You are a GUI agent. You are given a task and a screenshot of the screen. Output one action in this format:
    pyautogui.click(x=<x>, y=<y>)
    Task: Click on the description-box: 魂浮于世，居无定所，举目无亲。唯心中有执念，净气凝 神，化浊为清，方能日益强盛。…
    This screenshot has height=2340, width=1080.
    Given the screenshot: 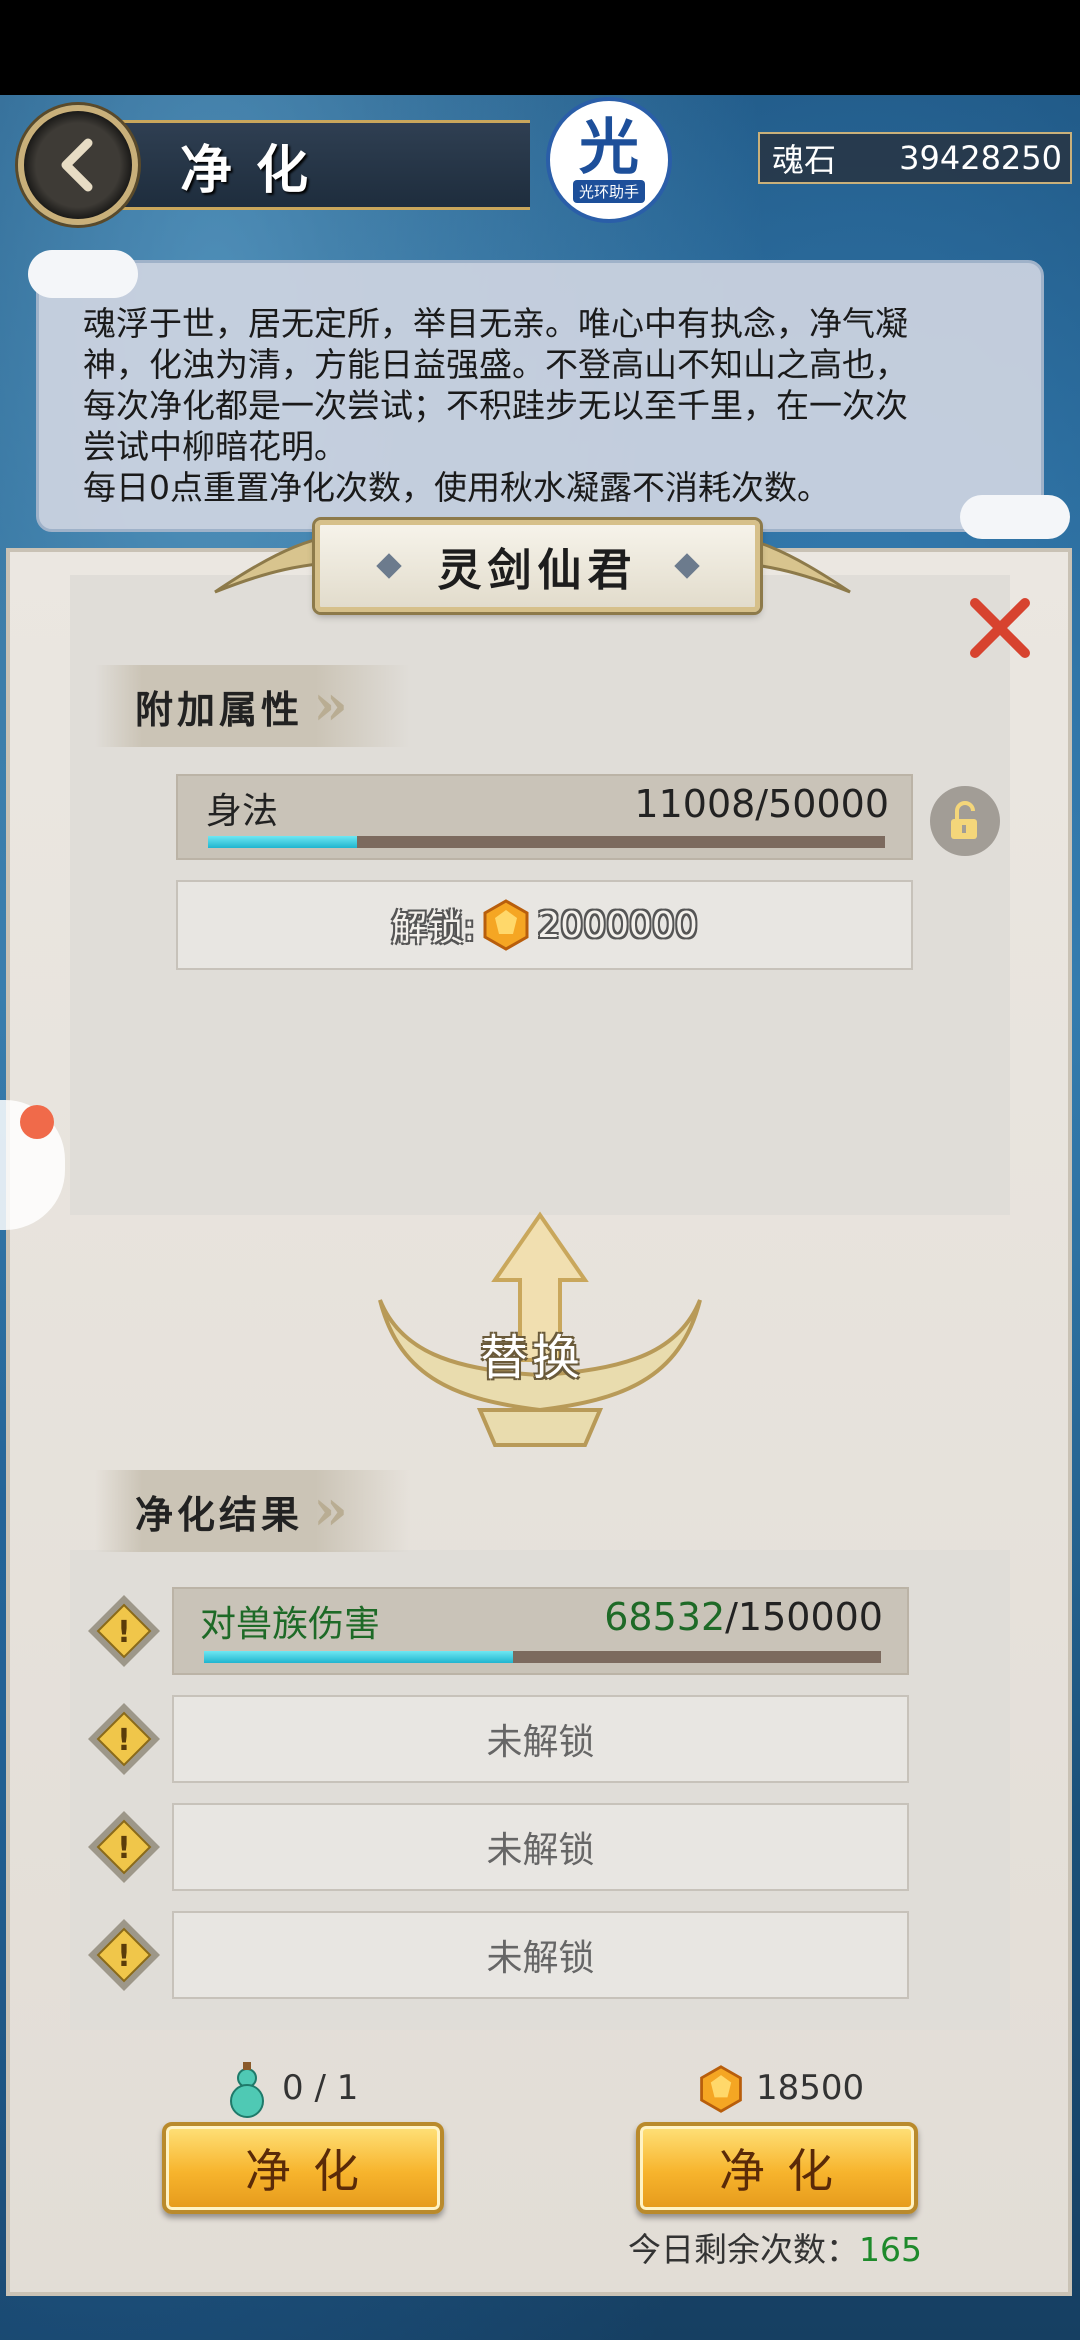 What is the action you would take?
    pyautogui.click(x=540, y=396)
    